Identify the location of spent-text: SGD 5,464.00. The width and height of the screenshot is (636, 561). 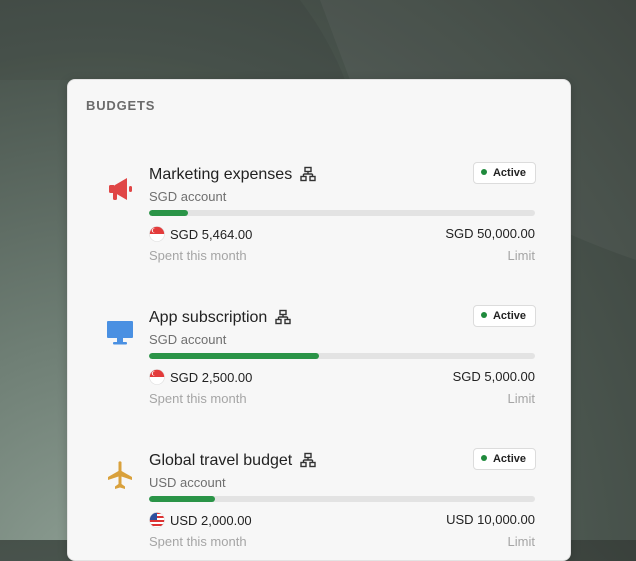
(211, 234).